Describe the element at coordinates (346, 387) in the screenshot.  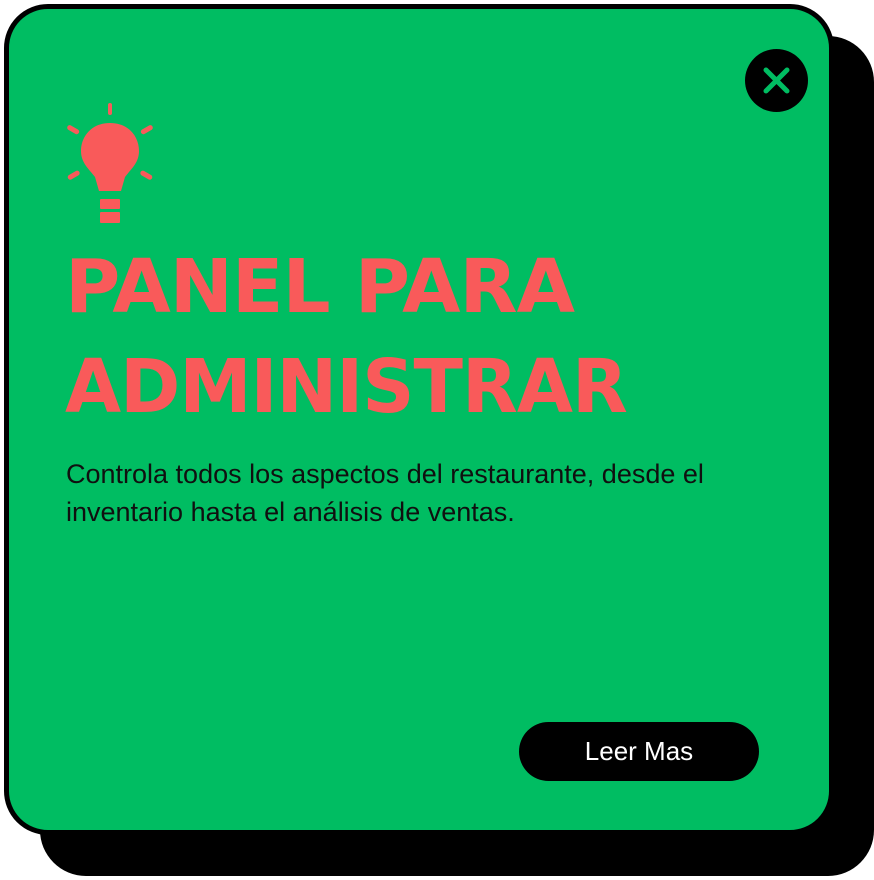
I see `title-line-2: ADMINISTRAR` at that location.